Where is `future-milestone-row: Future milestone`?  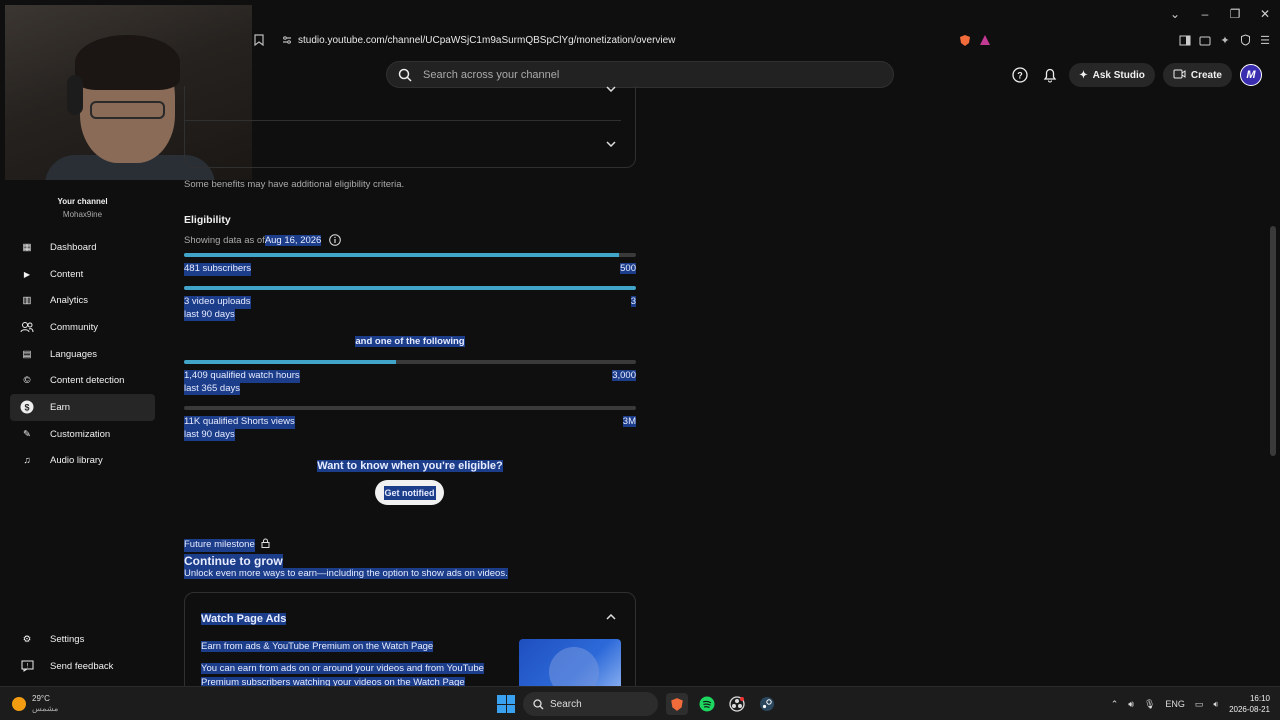 future-milestone-row: Future milestone is located at coordinates (227, 545).